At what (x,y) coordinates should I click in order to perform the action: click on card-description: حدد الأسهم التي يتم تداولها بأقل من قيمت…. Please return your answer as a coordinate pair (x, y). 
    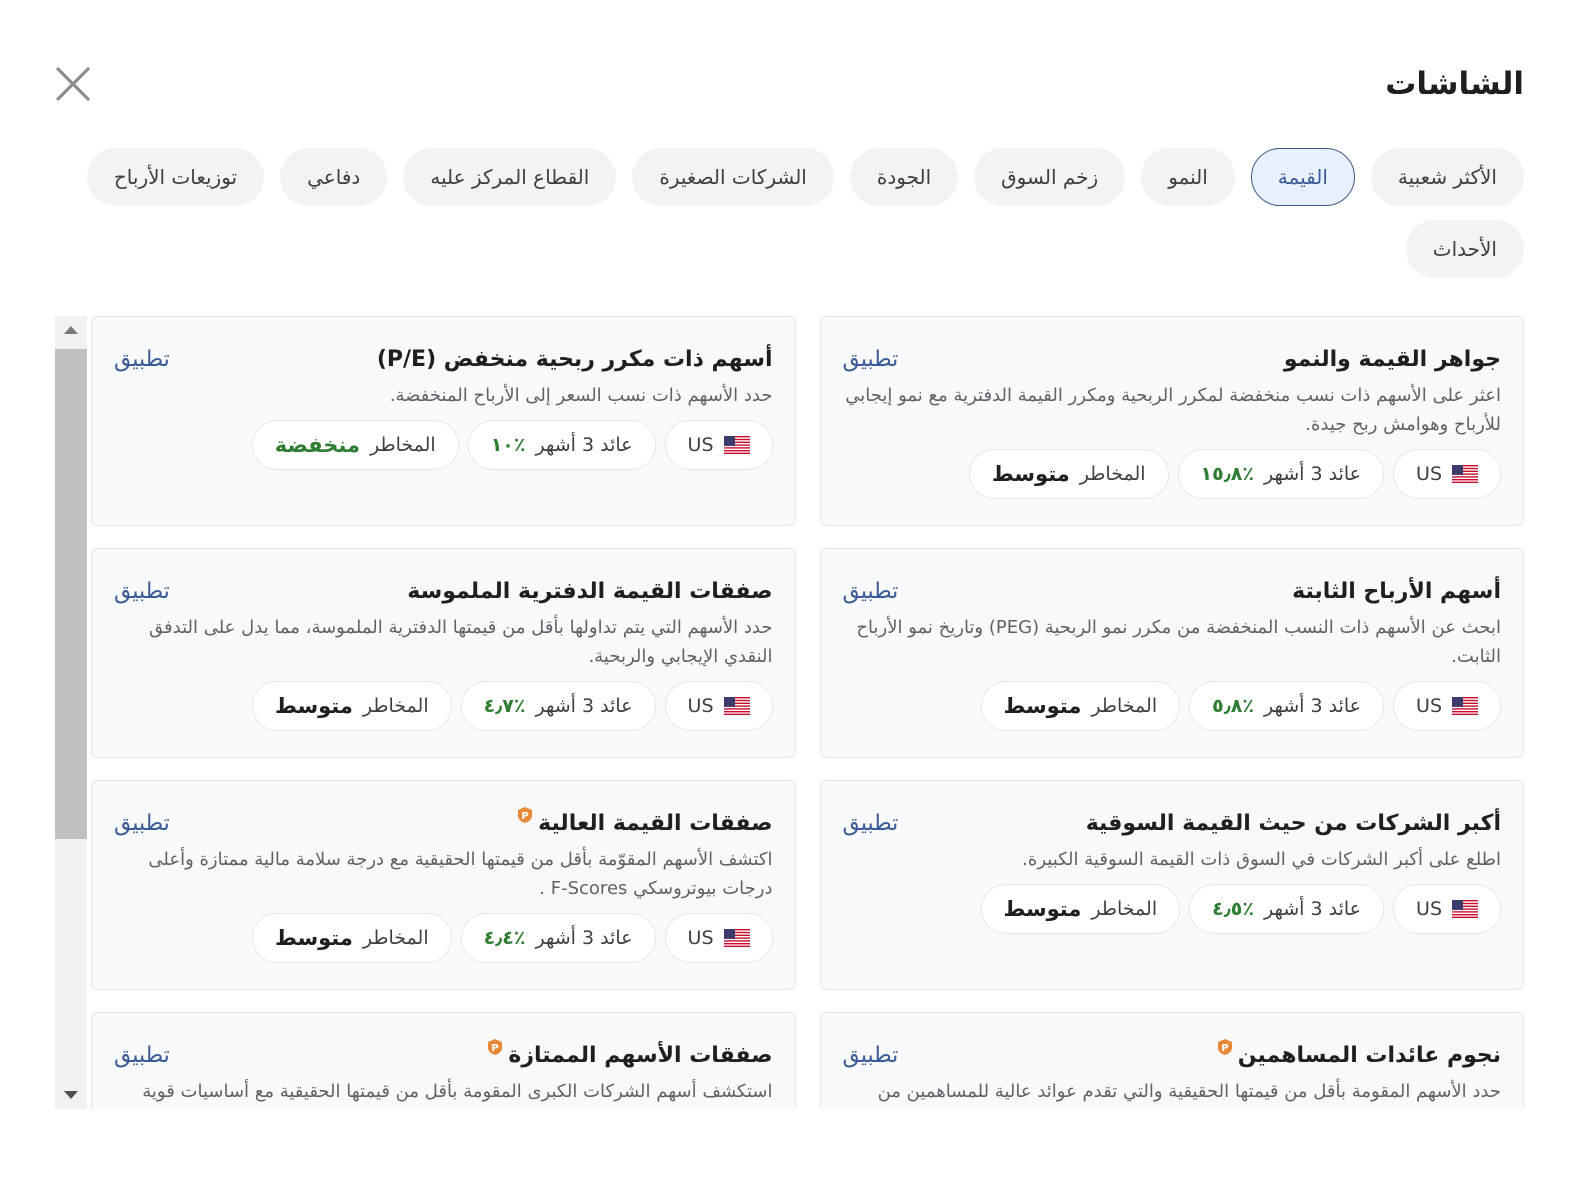
    Looking at the image, I should click on (461, 642).